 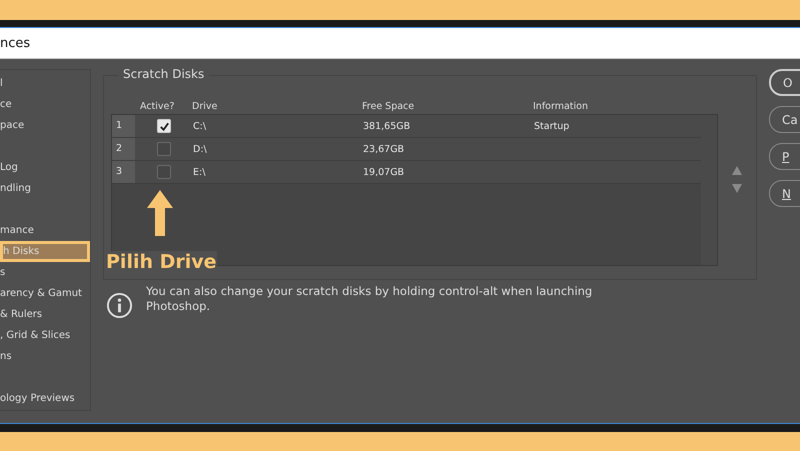 I want to click on table-cell-text: E:\, so click(x=199, y=172).